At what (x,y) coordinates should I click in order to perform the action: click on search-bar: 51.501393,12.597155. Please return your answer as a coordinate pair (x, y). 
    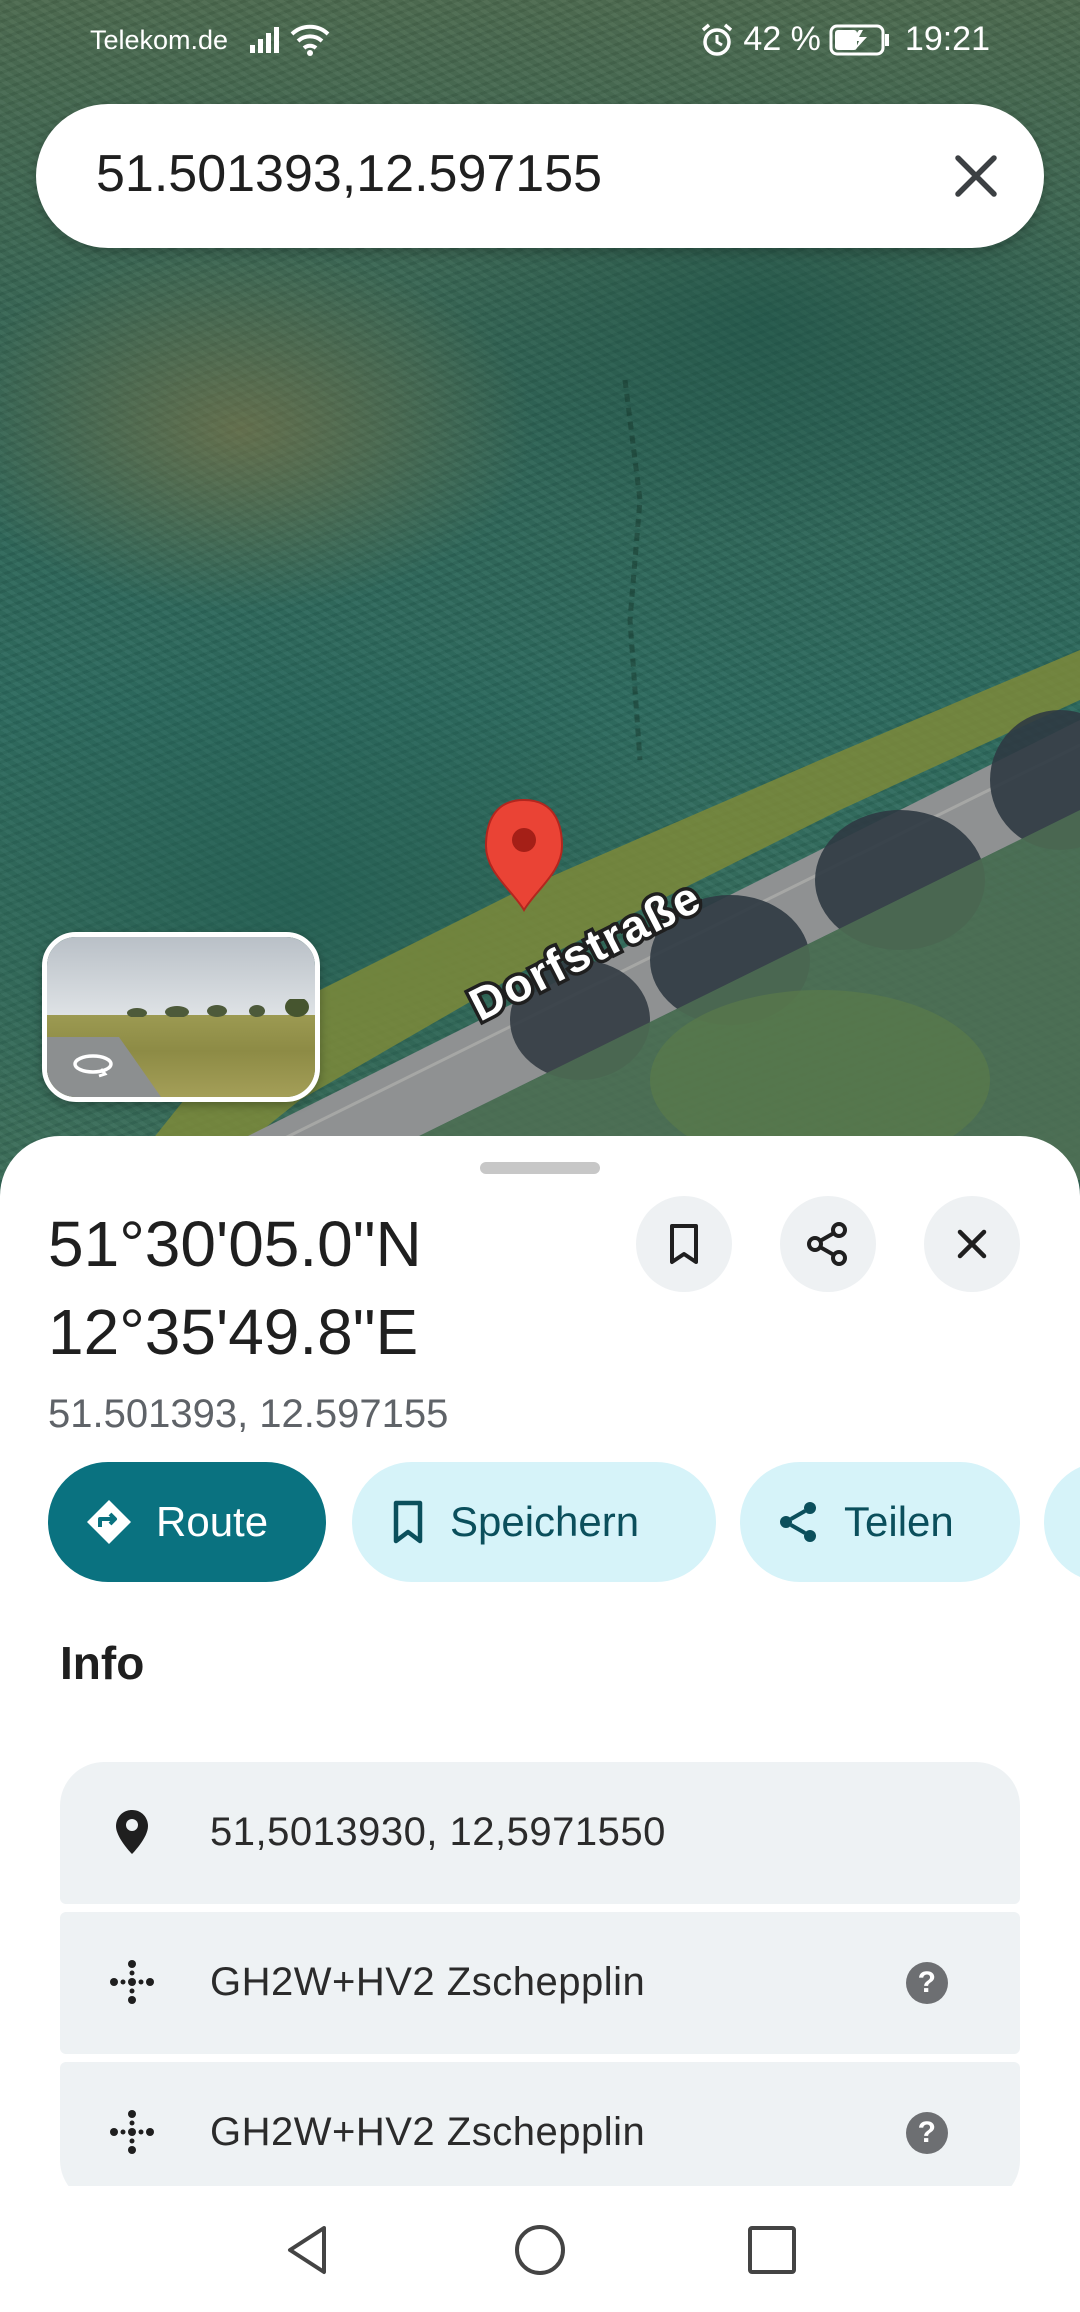
    Looking at the image, I should click on (540, 176).